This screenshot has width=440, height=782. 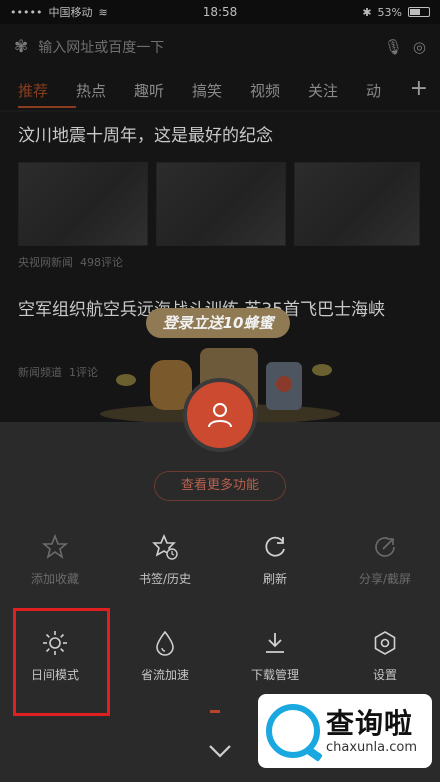 What do you see at coordinates (55, 560) in the screenshot?
I see `add-favorite-button: 添加收藏` at bounding box center [55, 560].